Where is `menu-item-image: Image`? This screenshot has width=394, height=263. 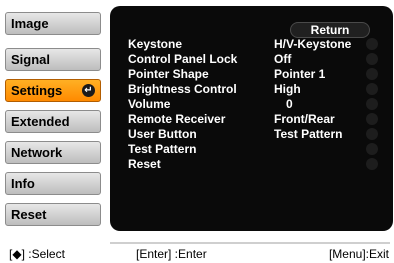 menu-item-image: Image is located at coordinates (53, 23).